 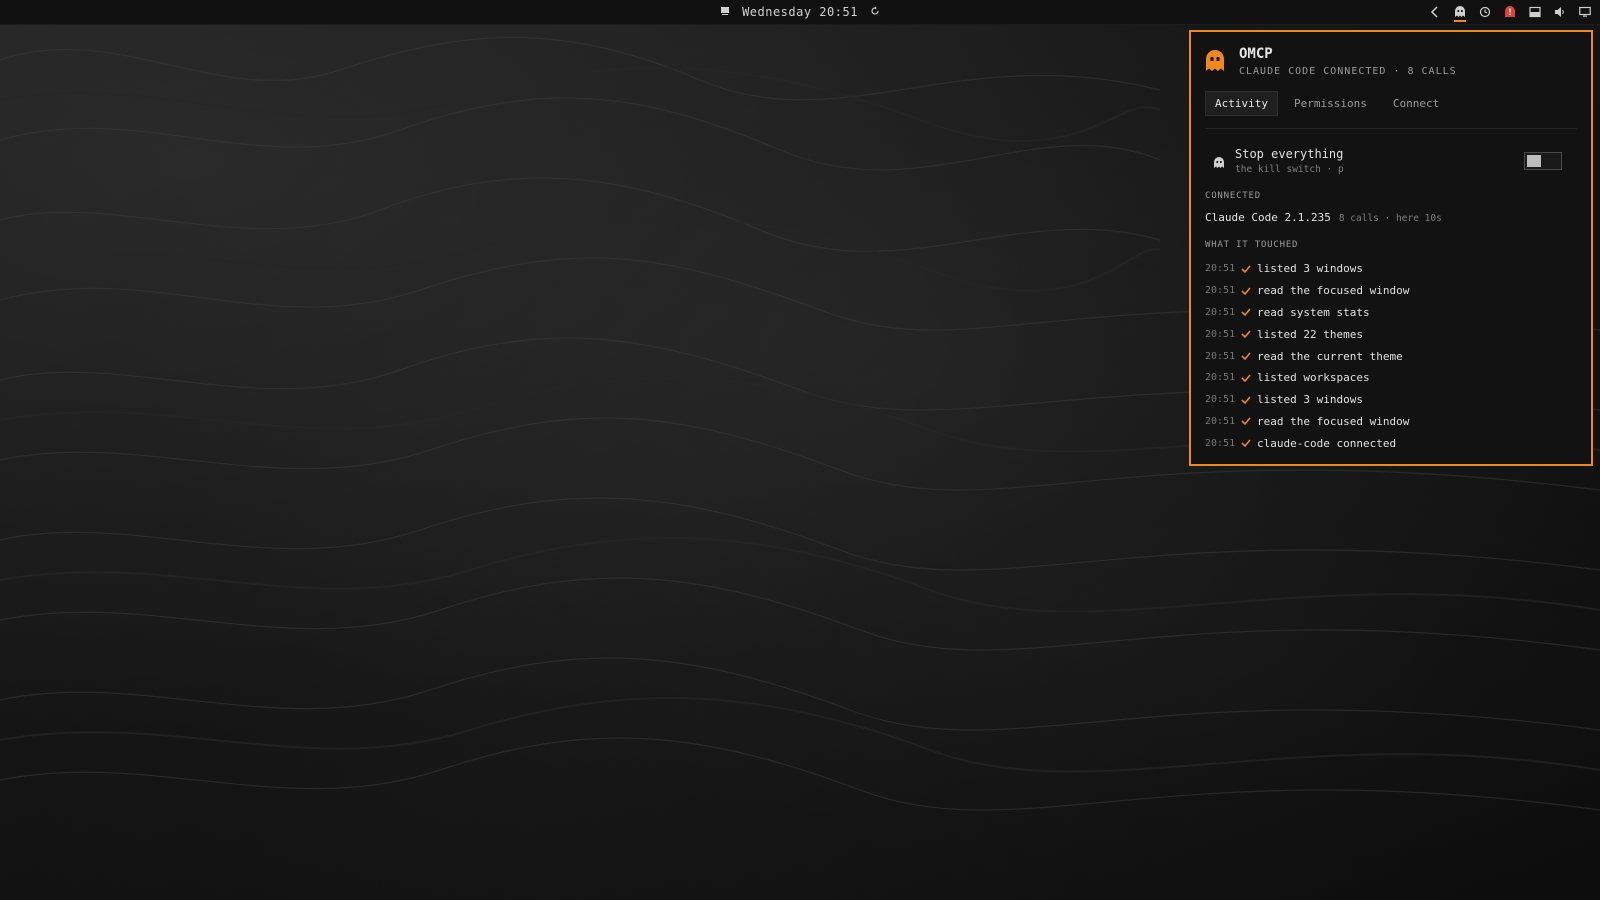 I want to click on tab-permissions: Permissions, so click(x=1330, y=103).